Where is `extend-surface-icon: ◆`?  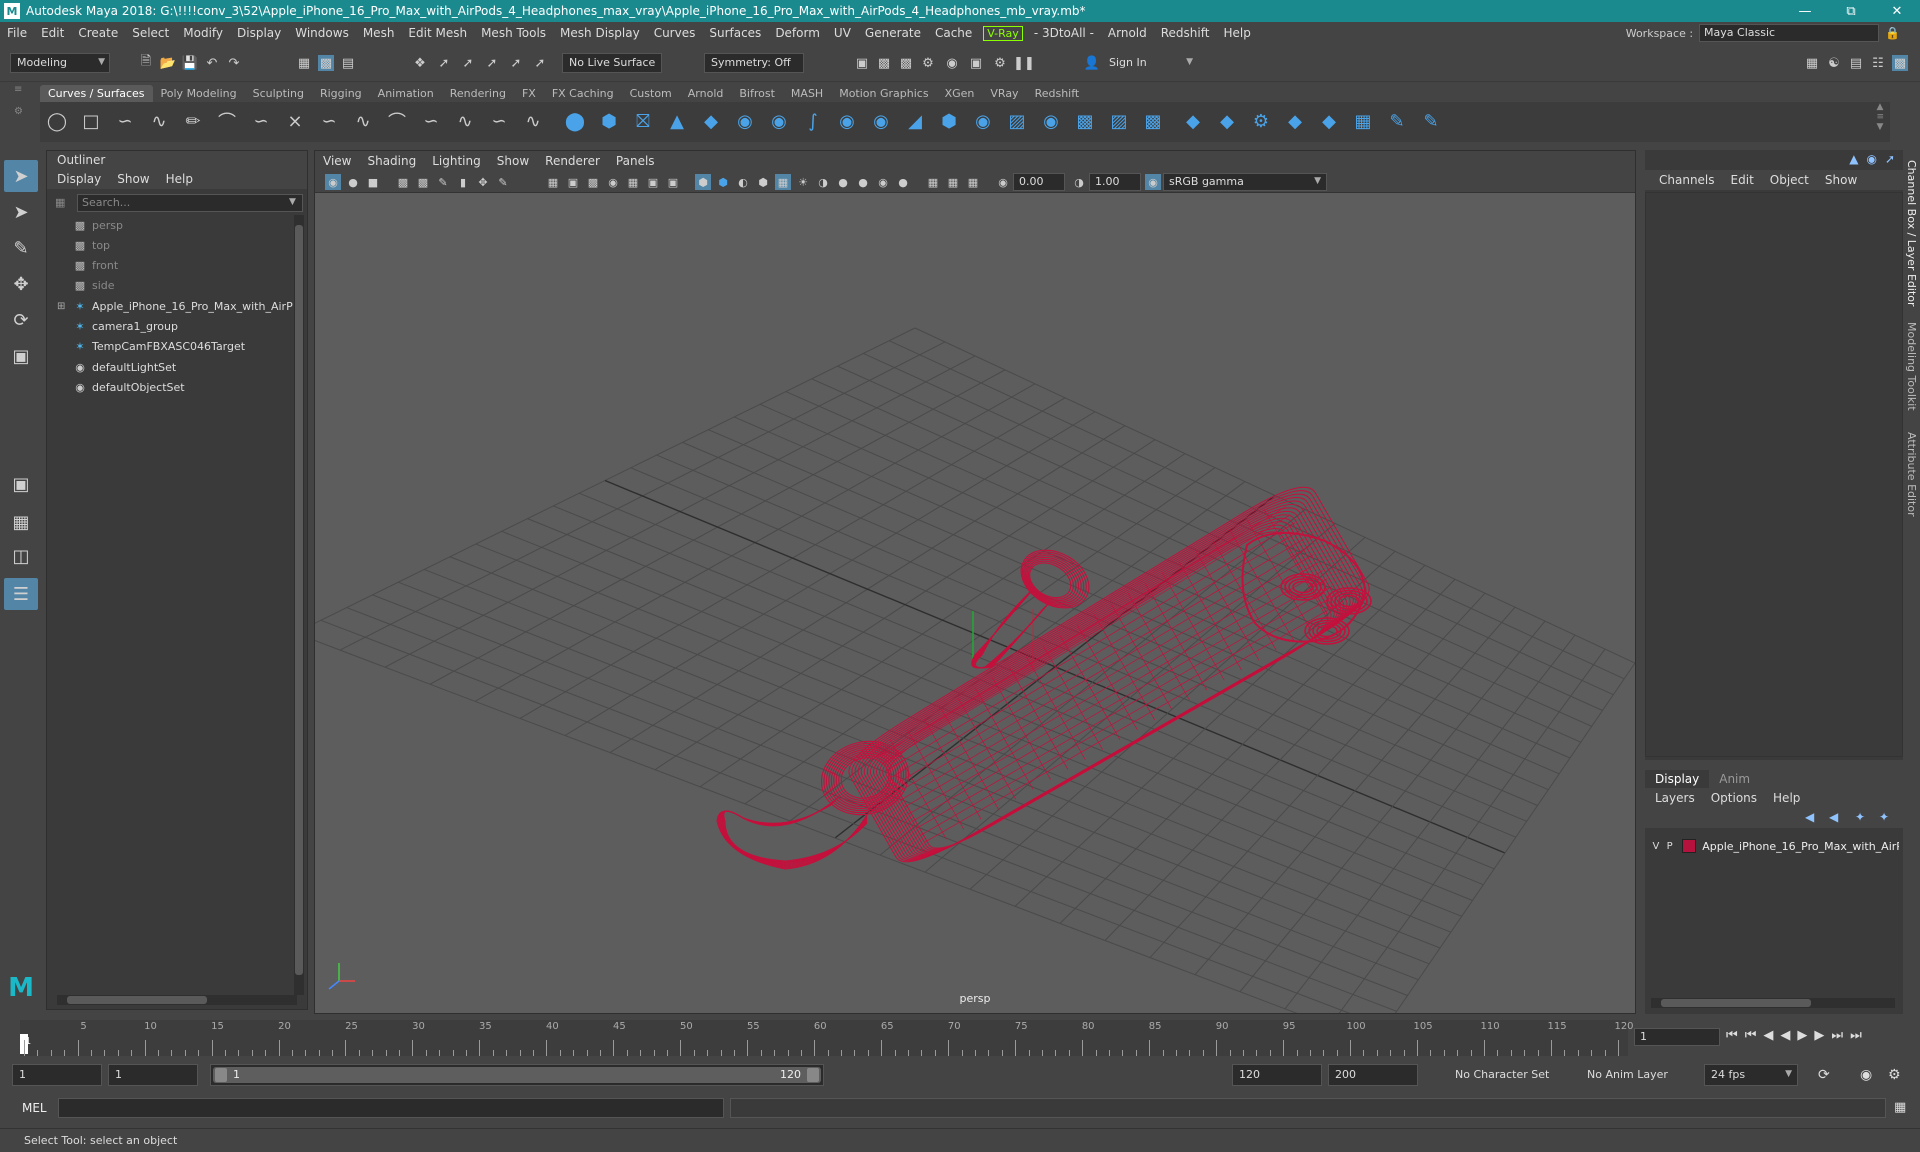
extend-surface-icon: ◆ is located at coordinates (1295, 121).